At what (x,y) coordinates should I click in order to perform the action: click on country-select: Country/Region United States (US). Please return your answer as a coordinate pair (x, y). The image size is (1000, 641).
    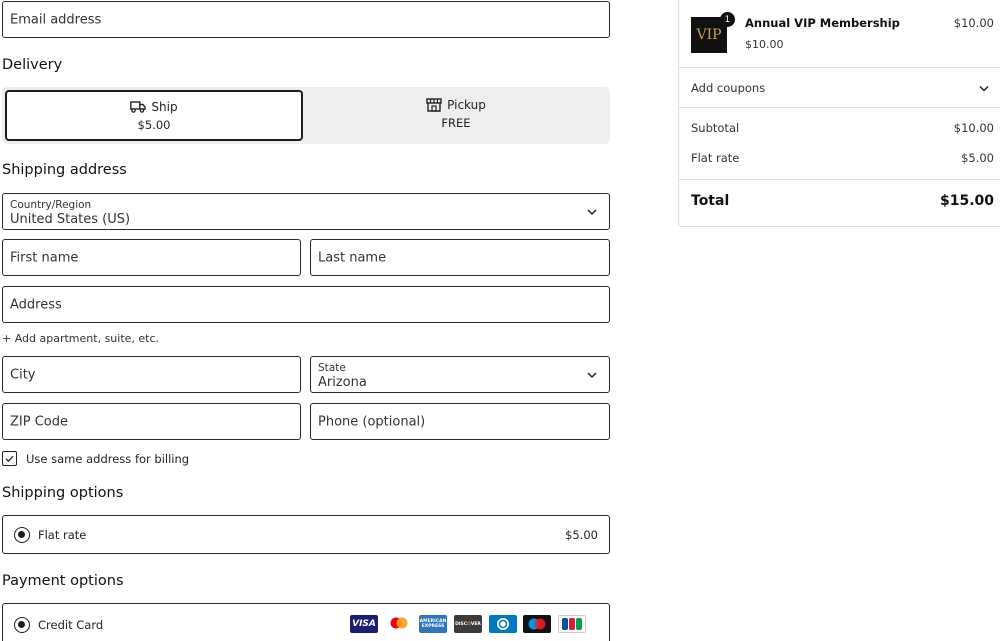
    Looking at the image, I should click on (306, 211).